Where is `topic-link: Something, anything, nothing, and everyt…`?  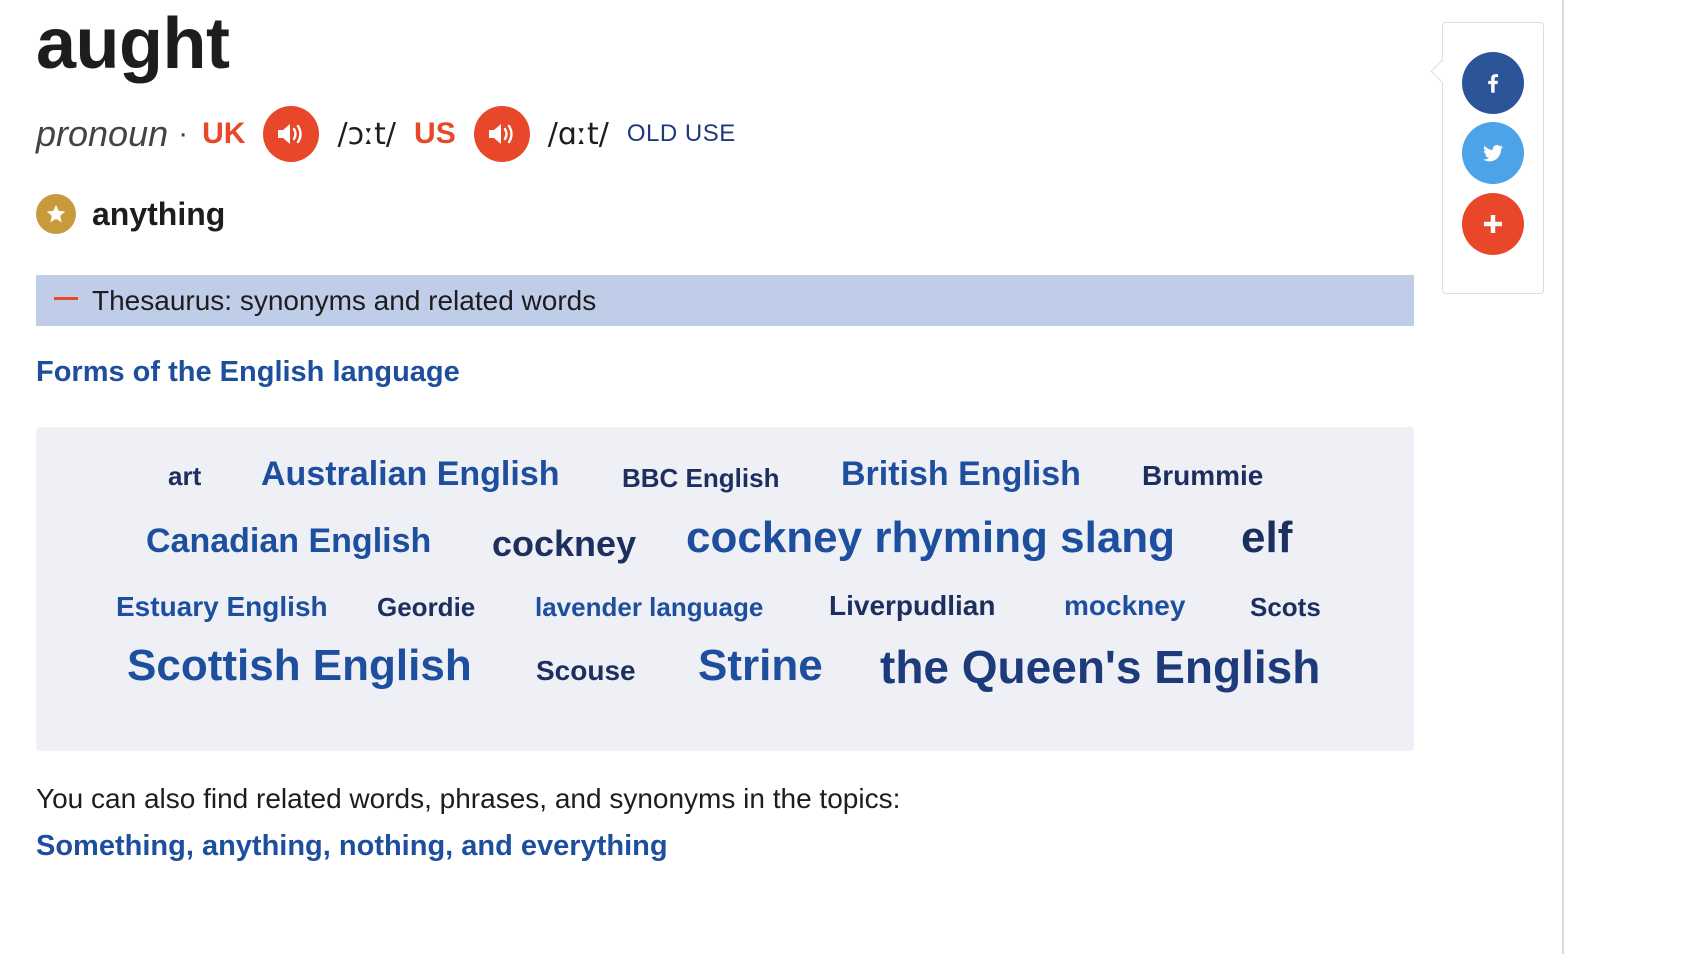
topic-link: Something, anything, nothing, and everyt… is located at coordinates (352, 846).